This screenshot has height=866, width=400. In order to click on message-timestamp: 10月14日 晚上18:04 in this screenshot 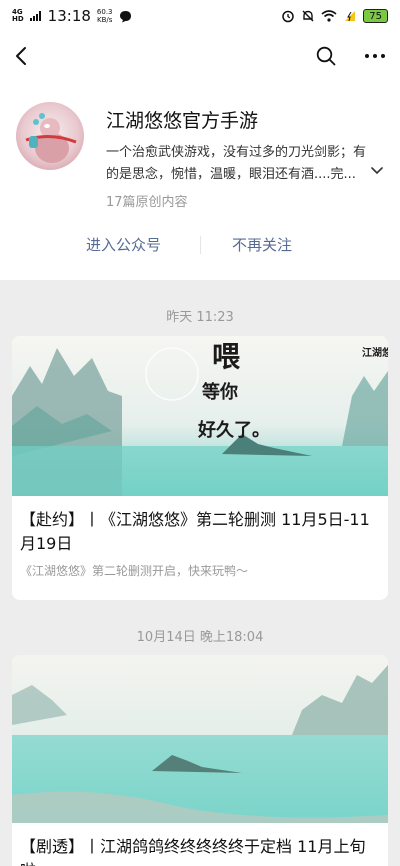, I will do `click(200, 637)`.